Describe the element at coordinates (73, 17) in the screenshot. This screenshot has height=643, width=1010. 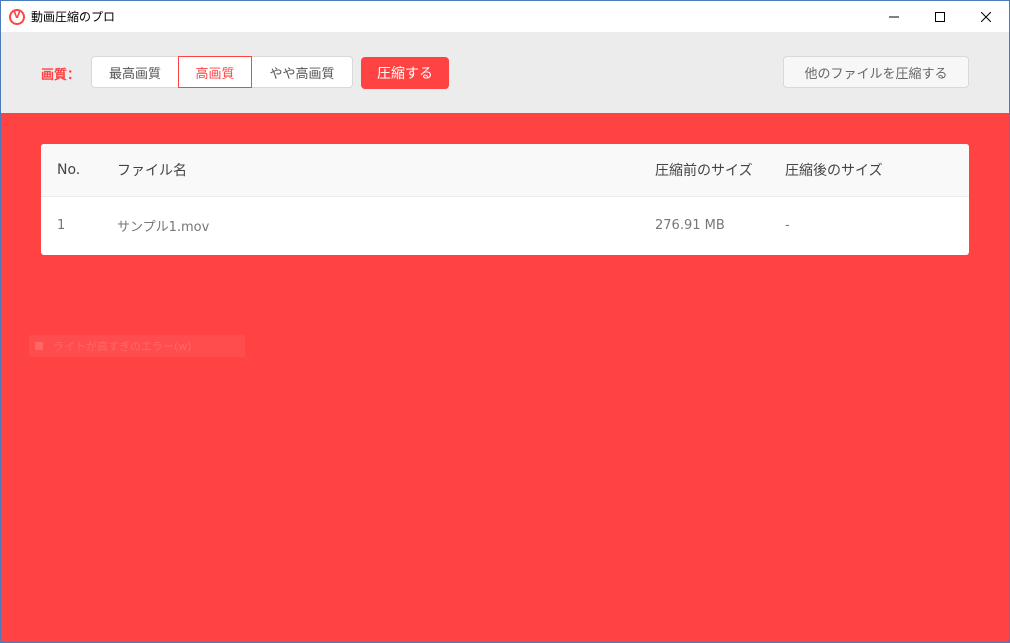
I see `window-title: 動画圧縮のプロ` at that location.